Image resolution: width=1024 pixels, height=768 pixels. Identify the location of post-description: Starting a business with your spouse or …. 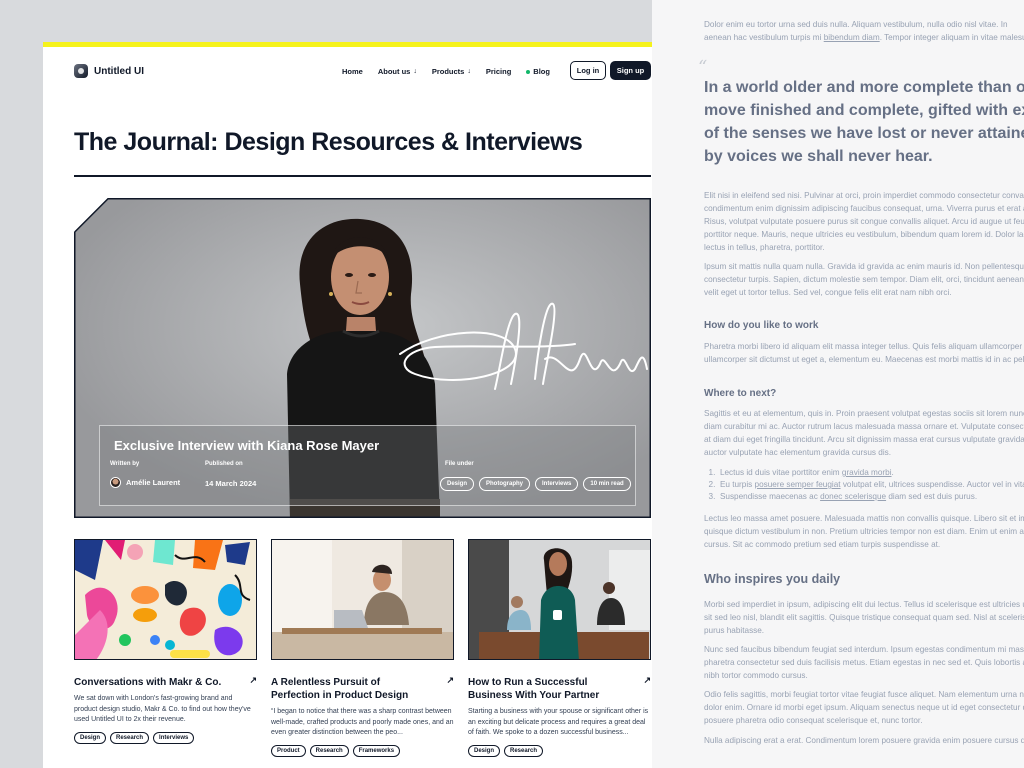
(558, 722).